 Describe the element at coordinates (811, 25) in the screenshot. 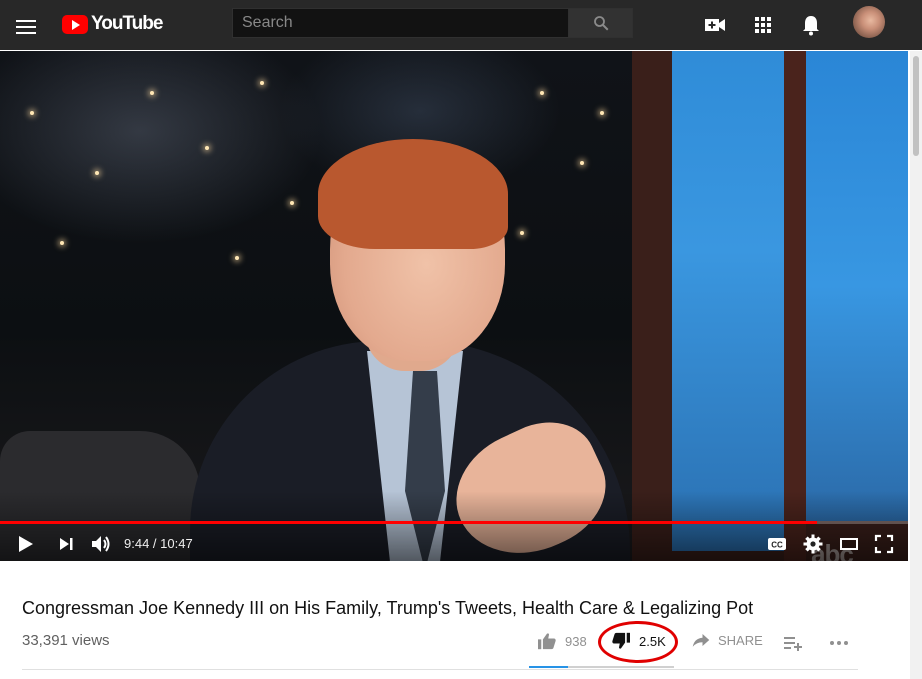

I see `notifications-bell-icon` at that location.